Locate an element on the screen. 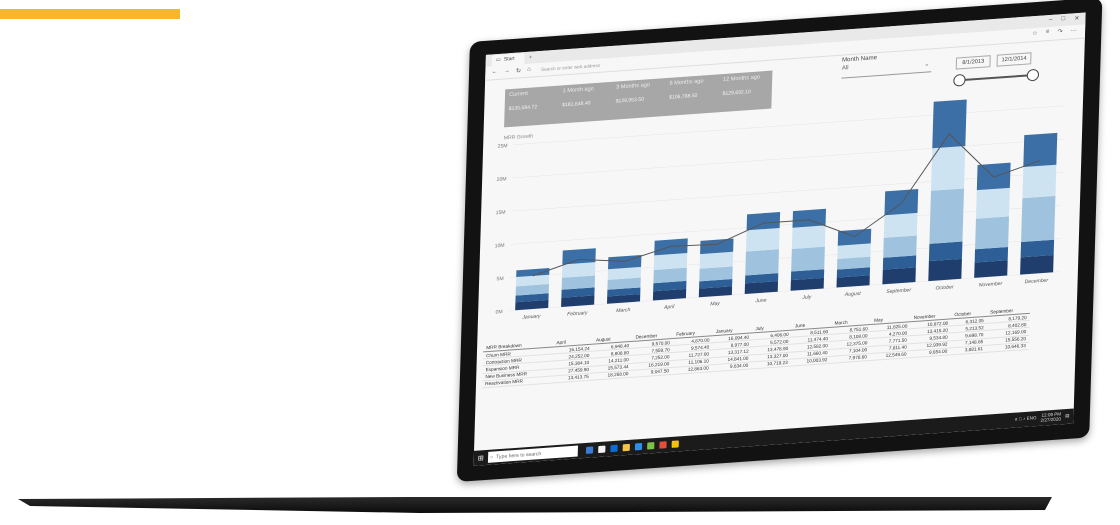 The image size is (1120, 525). minimize-icon: – is located at coordinates (1051, 20).